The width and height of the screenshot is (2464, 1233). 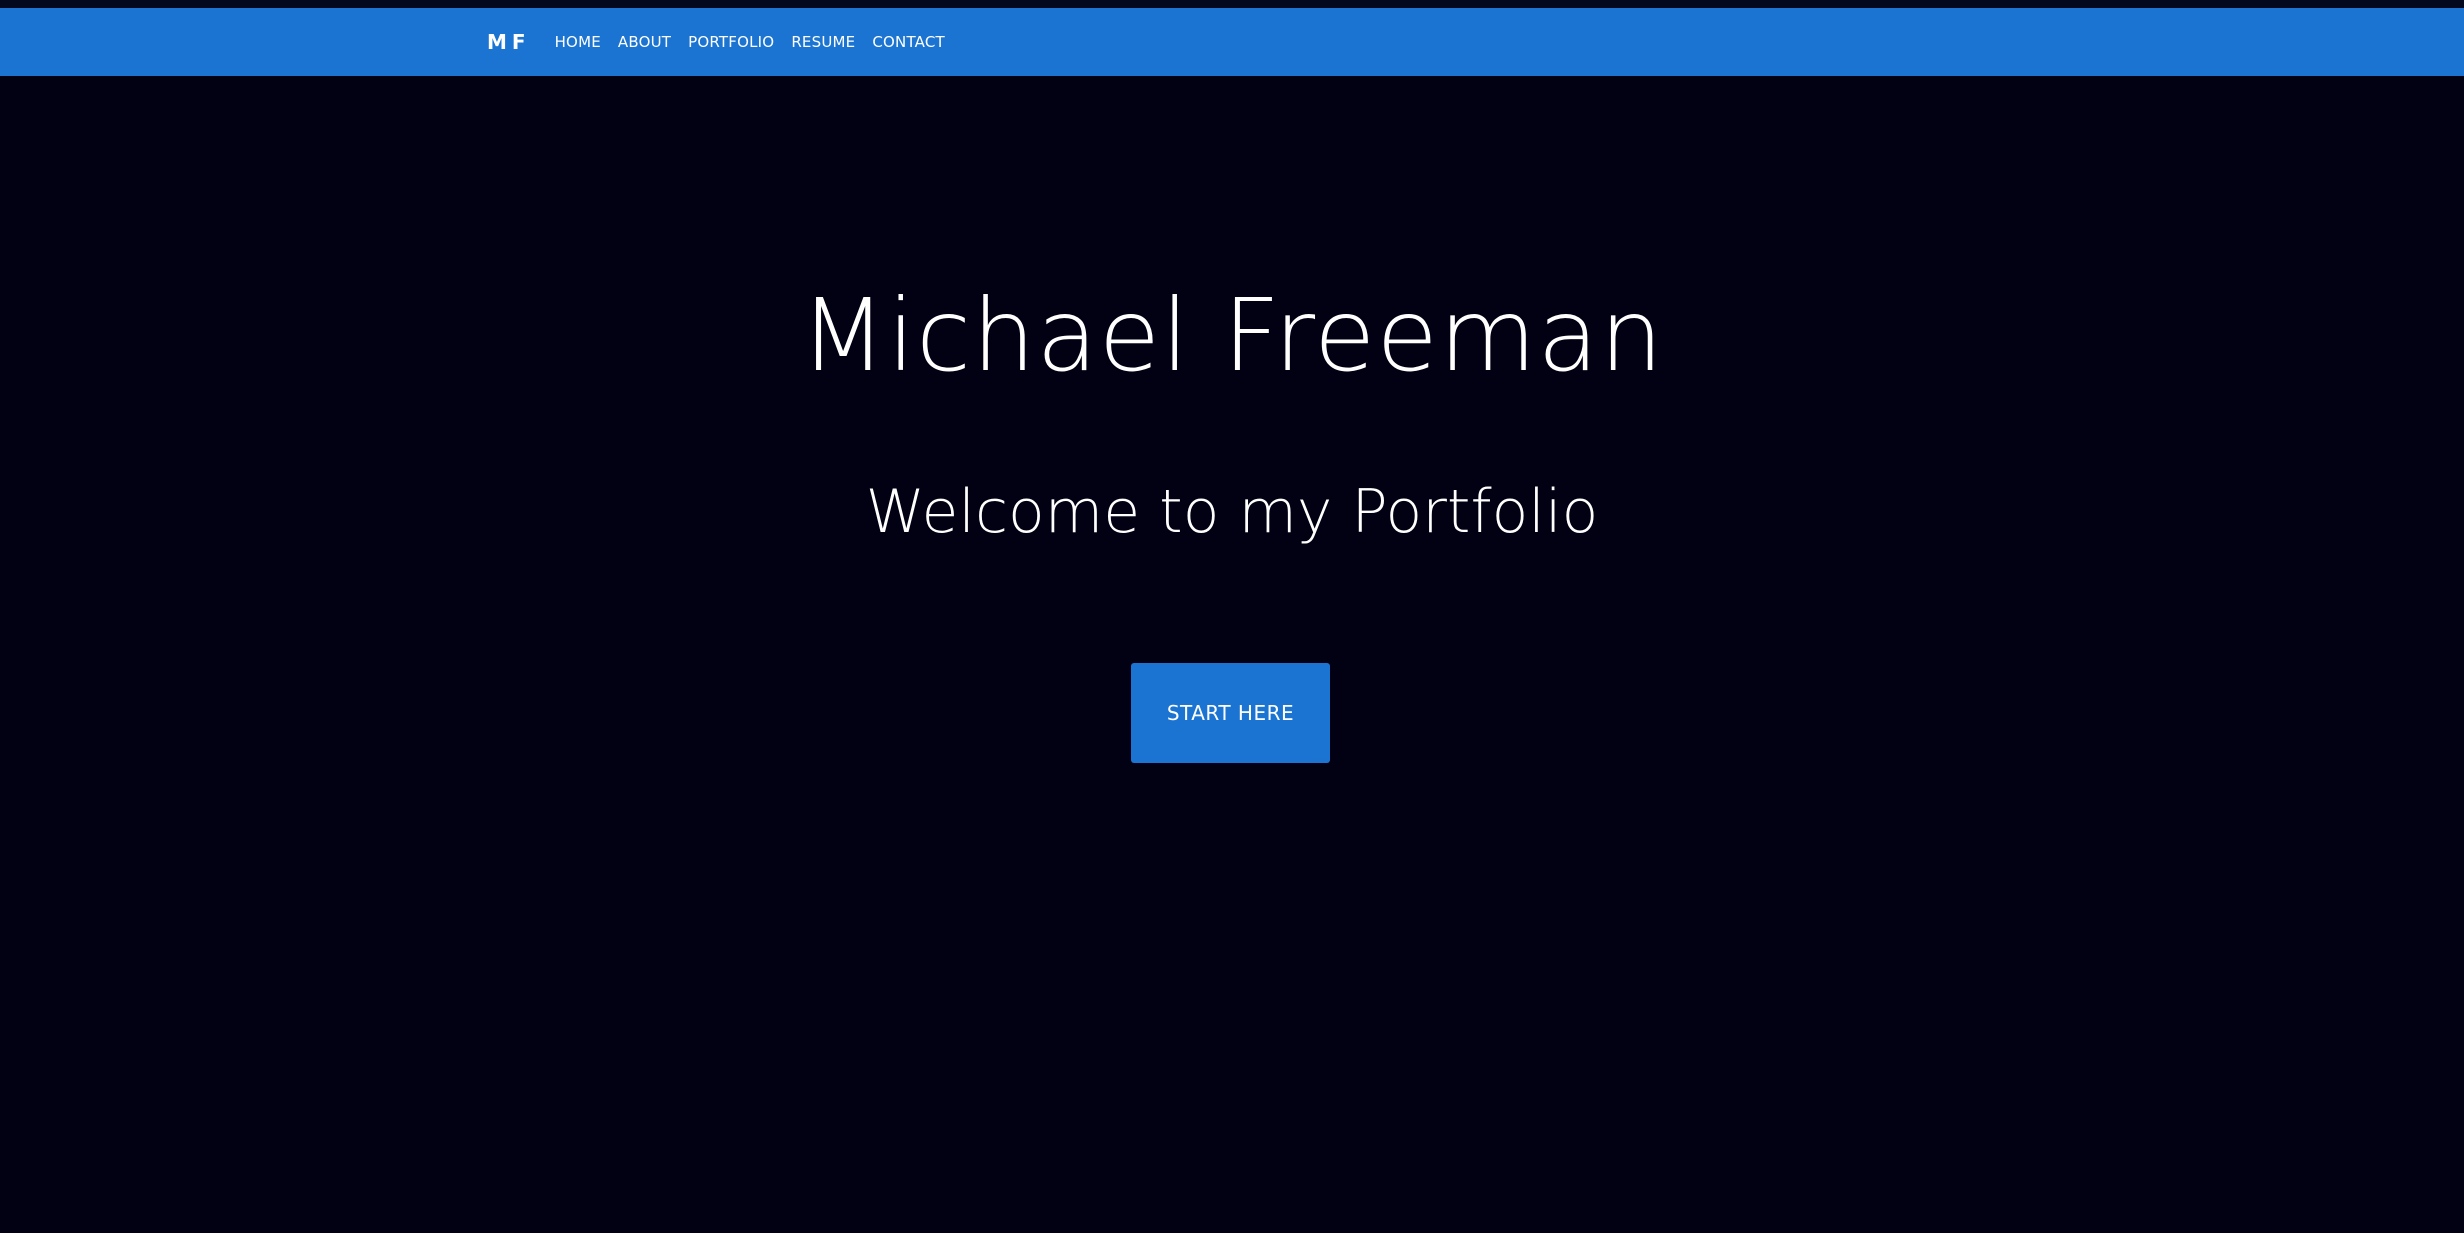 I want to click on navbar: MF HOME ABOUT PORTFOLIO RESUME CONTACT, so click(x=1232, y=42).